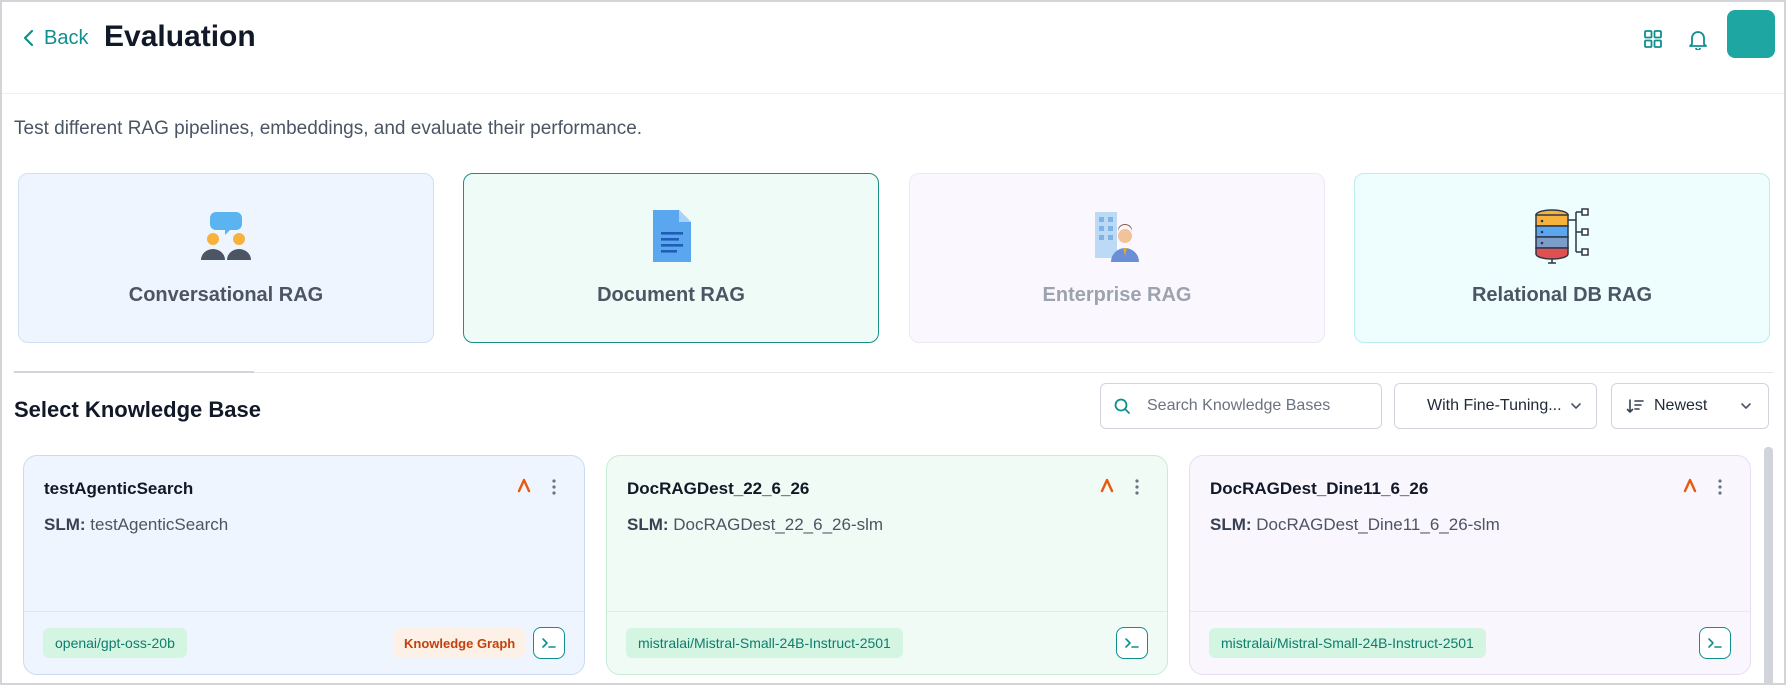 The width and height of the screenshot is (1786, 685). What do you see at coordinates (1562, 295) in the screenshot?
I see `rag-card-label: Relational DB RAG` at bounding box center [1562, 295].